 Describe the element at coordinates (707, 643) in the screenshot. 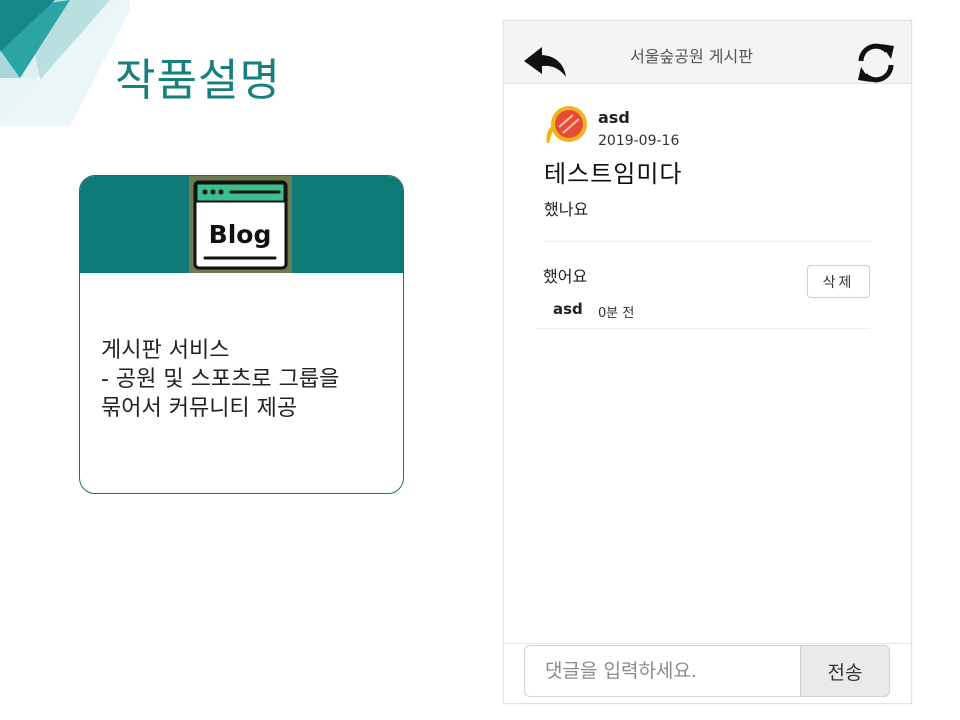

I see `footer-divider` at that location.